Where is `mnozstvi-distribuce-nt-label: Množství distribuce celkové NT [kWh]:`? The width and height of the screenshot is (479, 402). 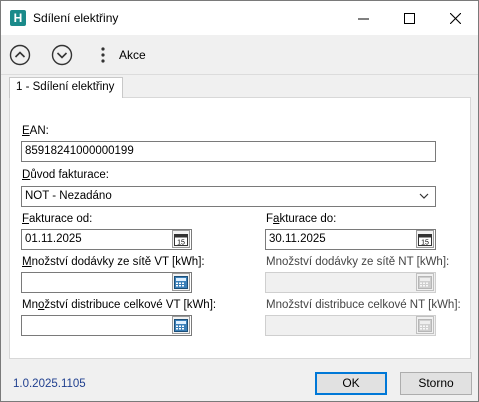
mnozstvi-distribuce-nt-label: Množství distribuce celkové NT [kWh]: is located at coordinates (363, 305).